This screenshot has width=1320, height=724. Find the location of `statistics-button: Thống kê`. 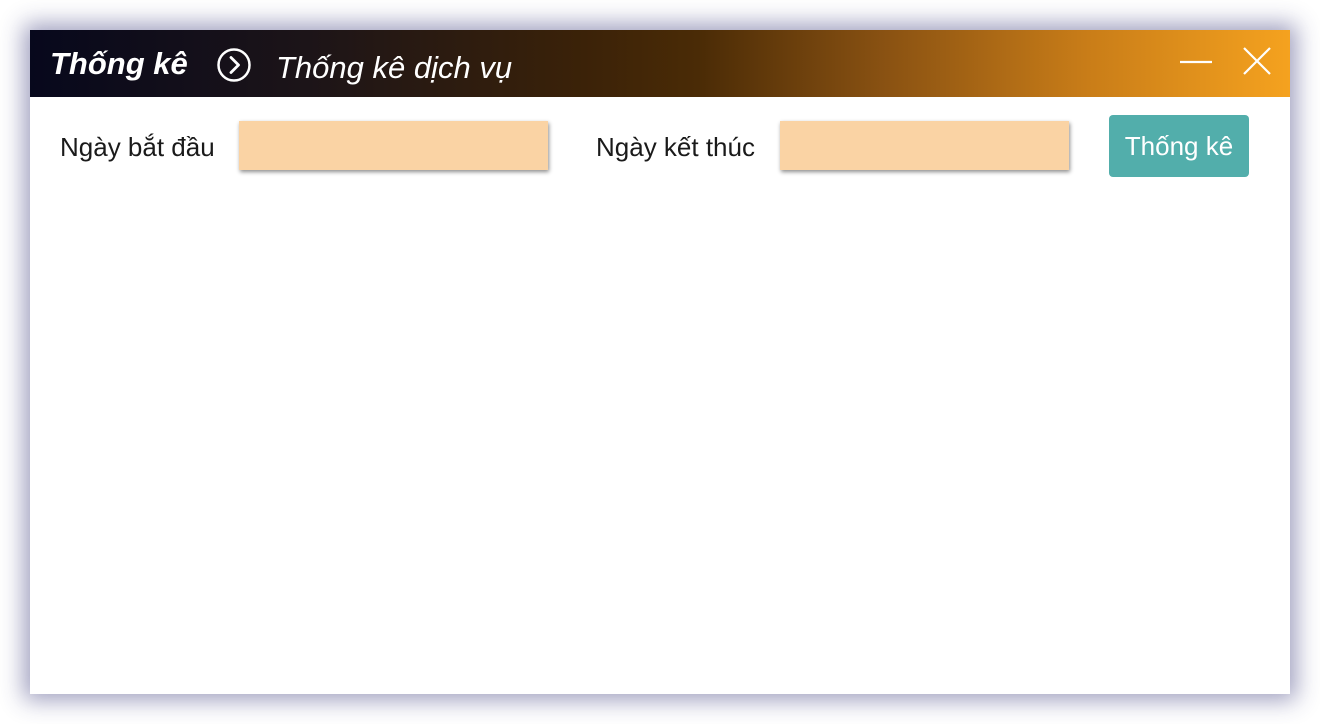

statistics-button: Thống kê is located at coordinates (1179, 146).